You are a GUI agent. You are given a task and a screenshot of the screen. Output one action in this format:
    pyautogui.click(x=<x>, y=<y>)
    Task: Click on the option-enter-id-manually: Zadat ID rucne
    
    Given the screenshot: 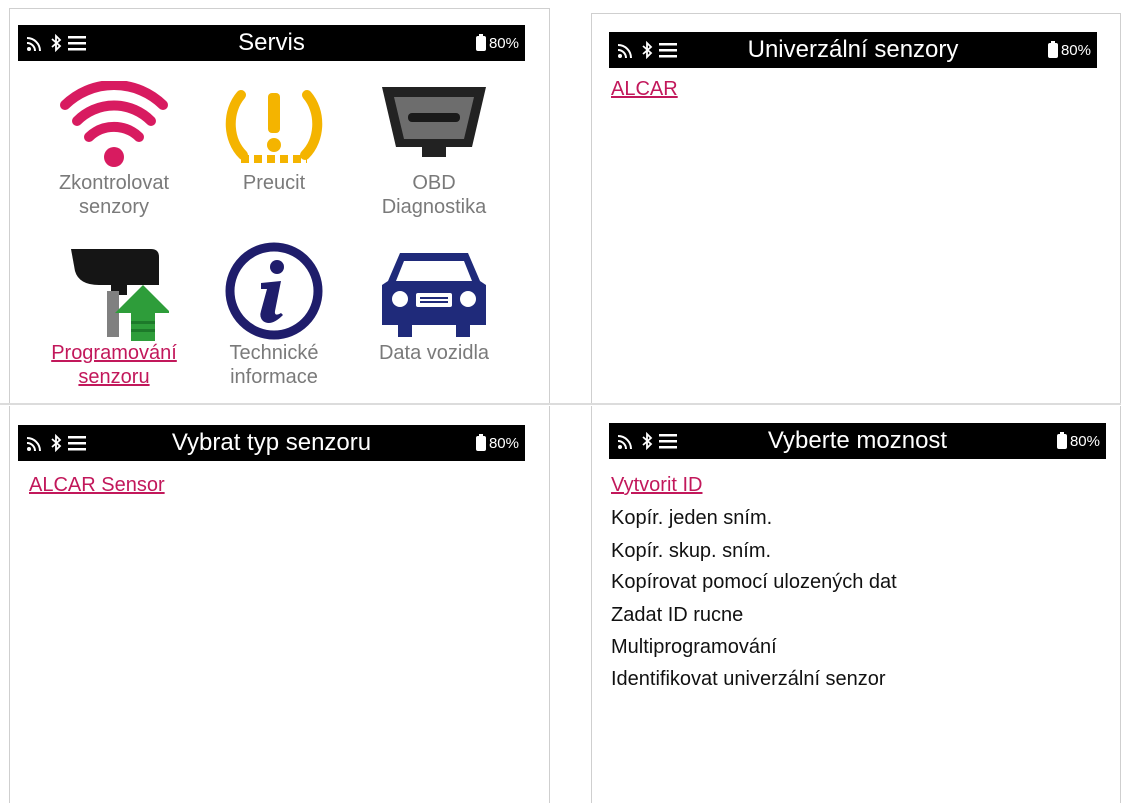 What is the action you would take?
    pyautogui.click(x=677, y=615)
    